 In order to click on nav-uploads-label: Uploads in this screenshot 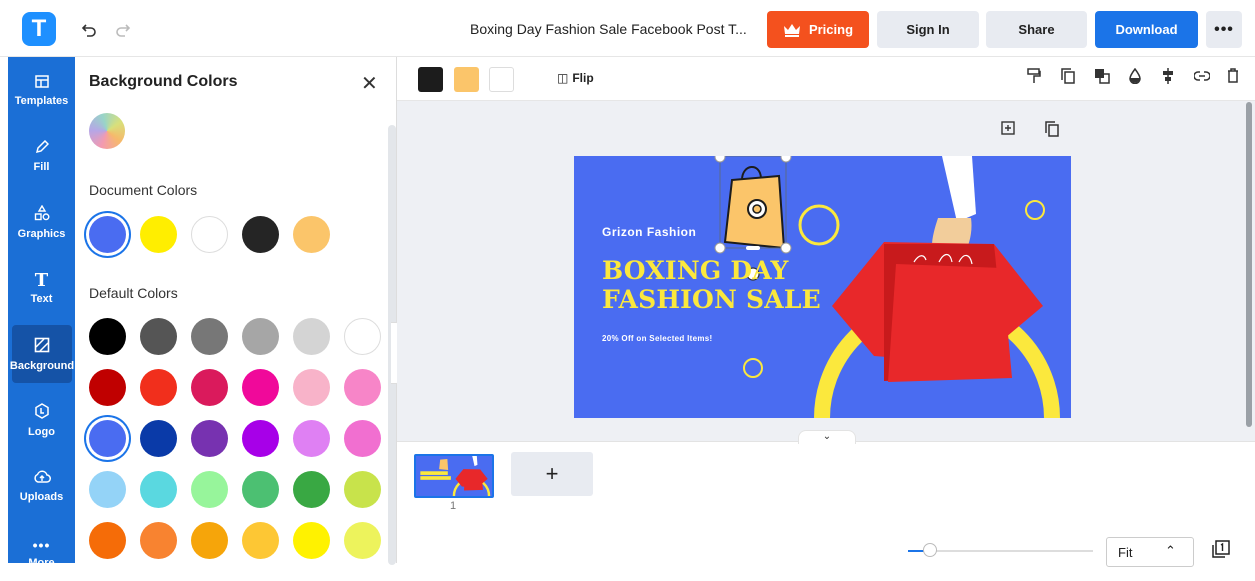, I will do `click(41, 496)`.